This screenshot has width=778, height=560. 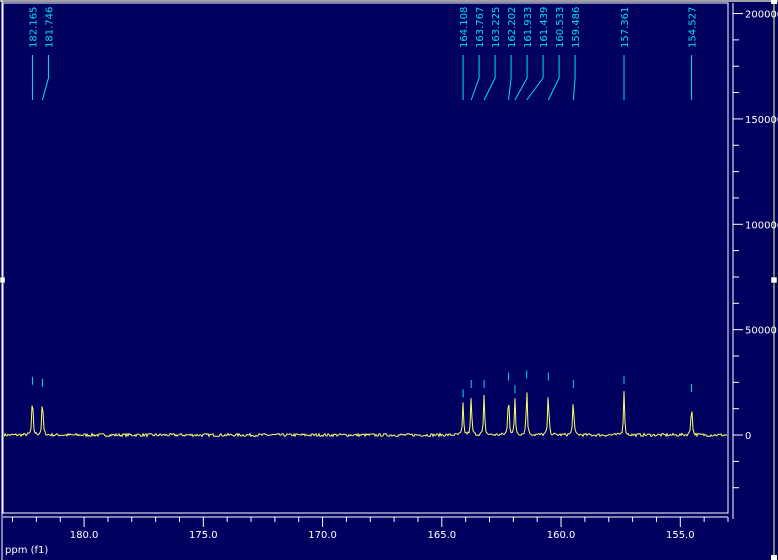 I want to click on peak-label: 164.108, so click(x=464, y=27).